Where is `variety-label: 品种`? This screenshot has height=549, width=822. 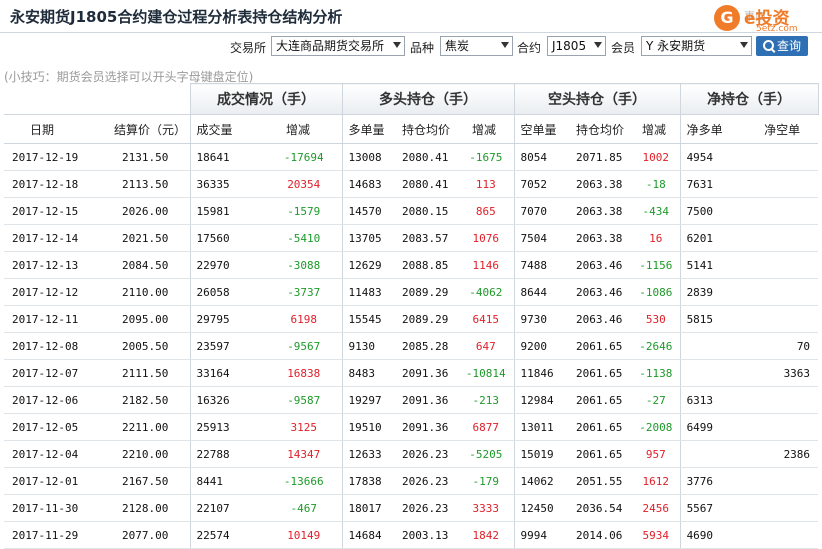 variety-label: 品种 is located at coordinates (422, 48).